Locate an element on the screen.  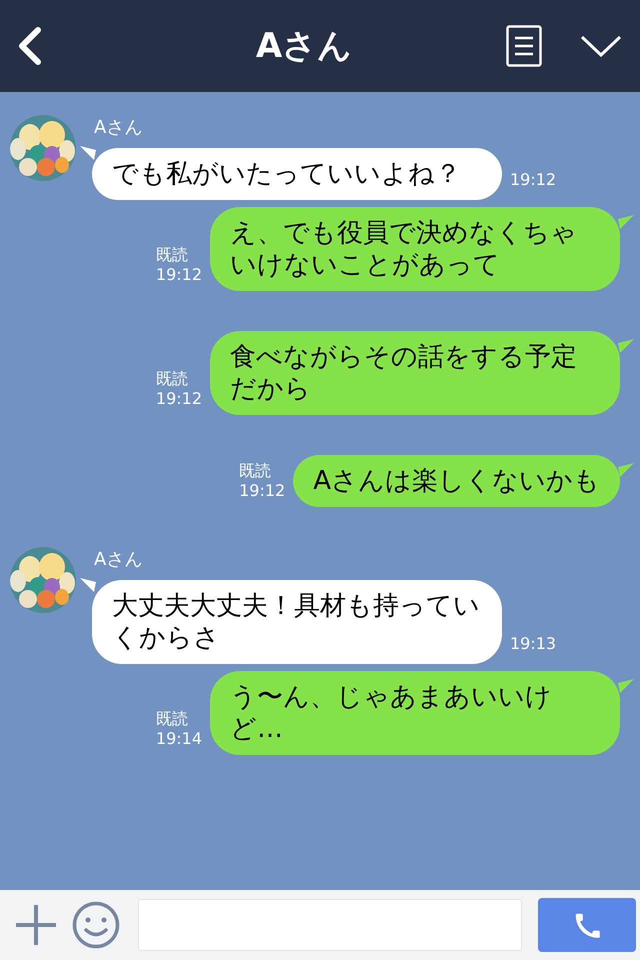
plus-icon is located at coordinates (36, 925).